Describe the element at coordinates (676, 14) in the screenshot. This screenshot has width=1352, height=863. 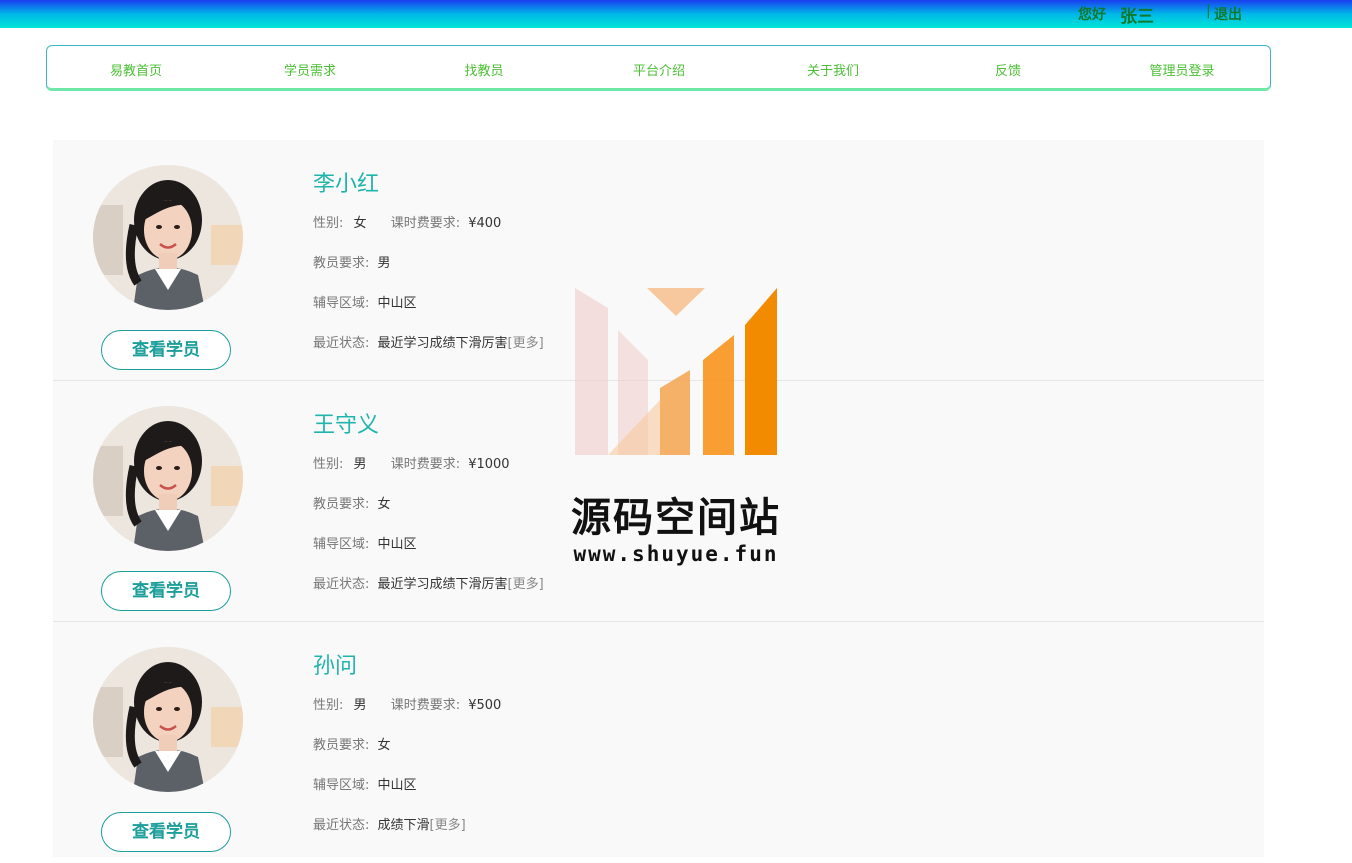
I see `top-header-bar: 您好 张三 | 退出` at that location.